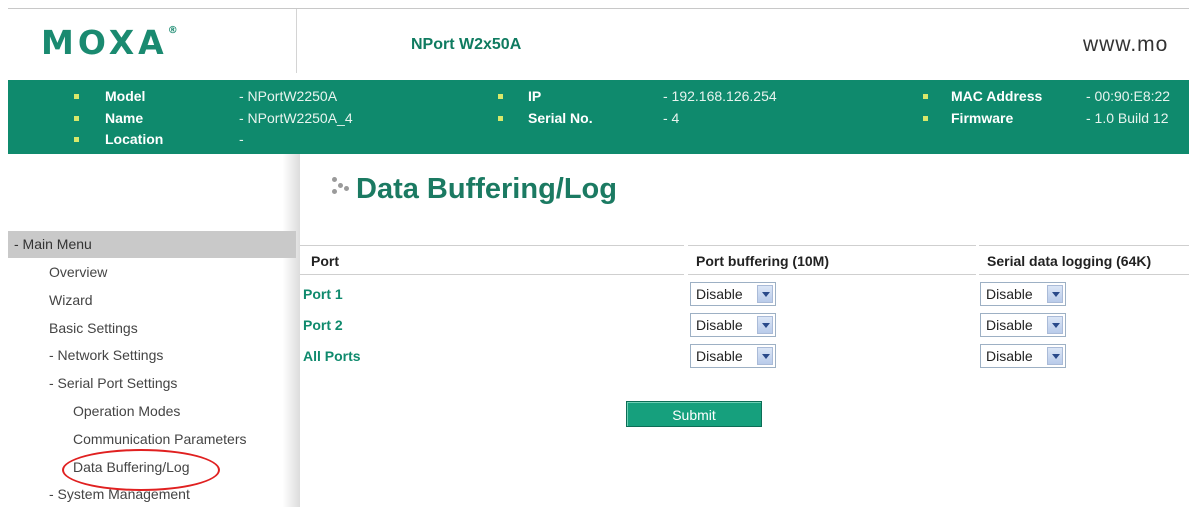 This screenshot has width=1189, height=507. I want to click on port-2-label: Port 2, so click(323, 325).